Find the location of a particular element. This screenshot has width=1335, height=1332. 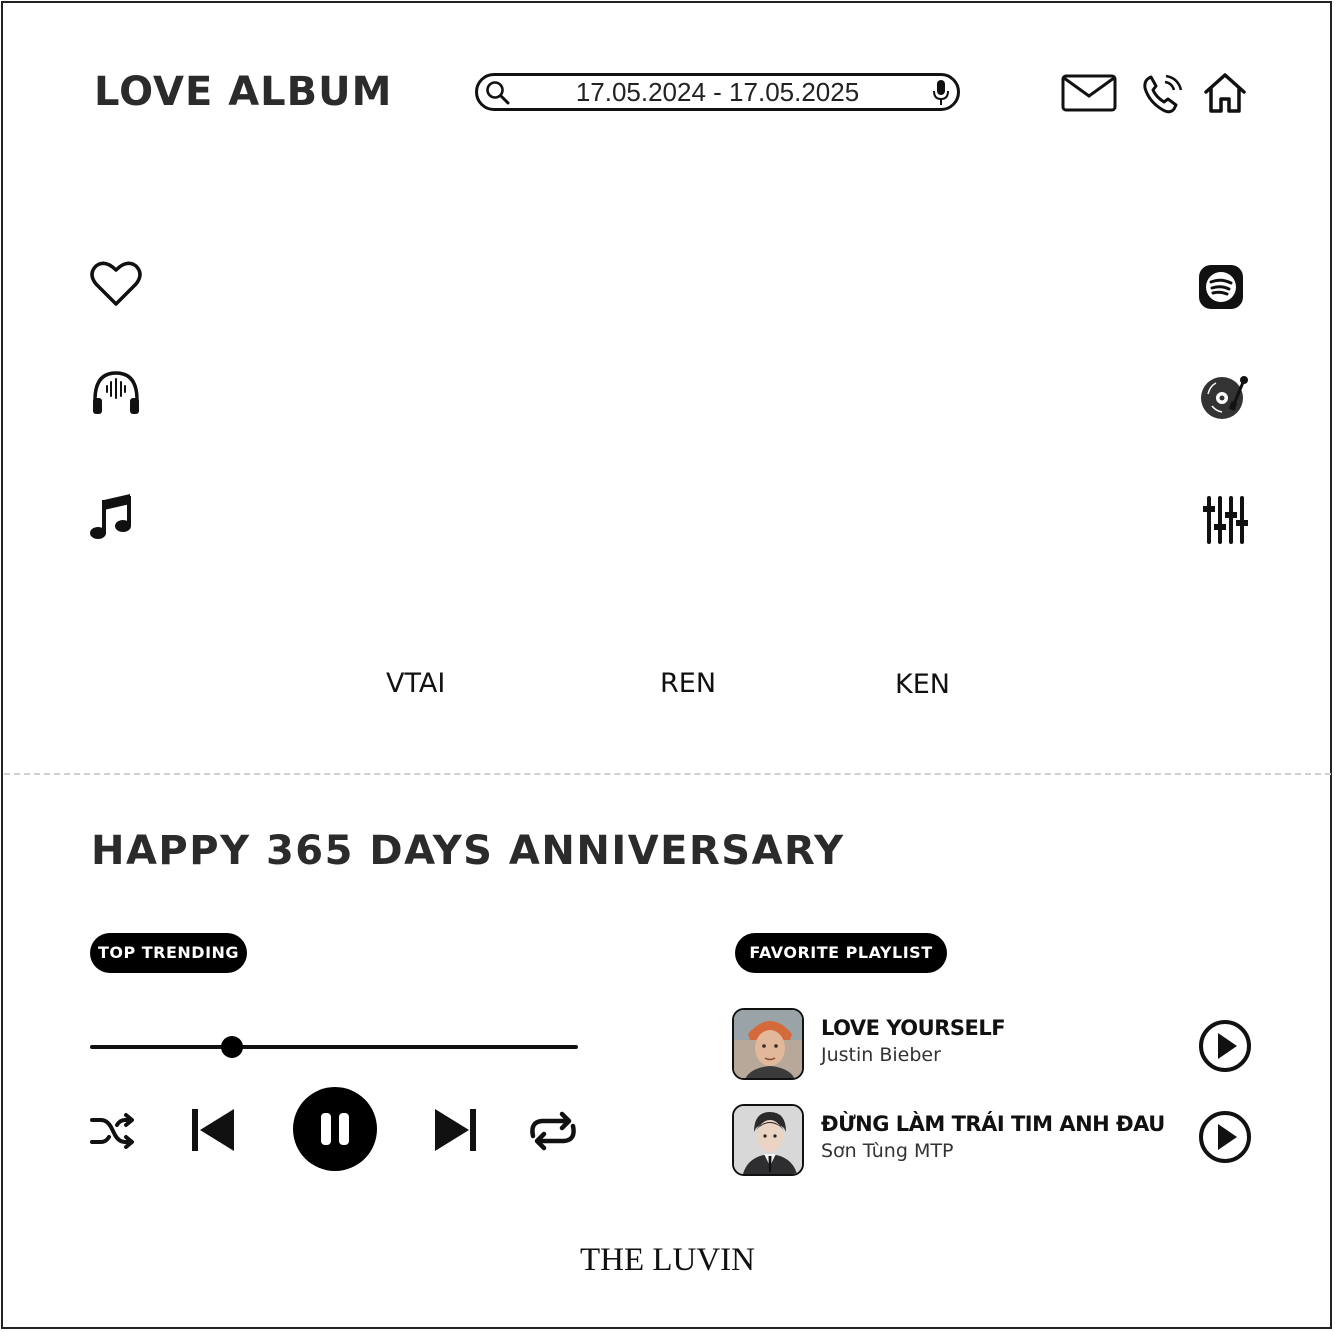

music-note-icon is located at coordinates (112, 519).